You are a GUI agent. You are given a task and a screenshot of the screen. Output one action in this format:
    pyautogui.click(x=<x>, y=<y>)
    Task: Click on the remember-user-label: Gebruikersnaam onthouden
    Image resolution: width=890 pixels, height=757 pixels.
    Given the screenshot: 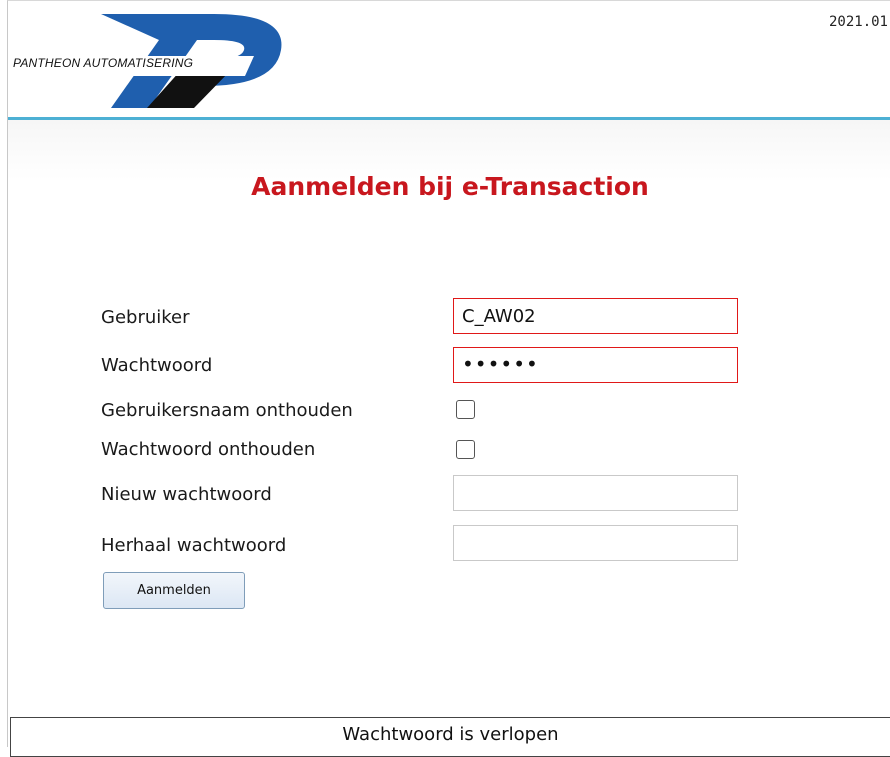 What is the action you would take?
    pyautogui.click(x=227, y=410)
    